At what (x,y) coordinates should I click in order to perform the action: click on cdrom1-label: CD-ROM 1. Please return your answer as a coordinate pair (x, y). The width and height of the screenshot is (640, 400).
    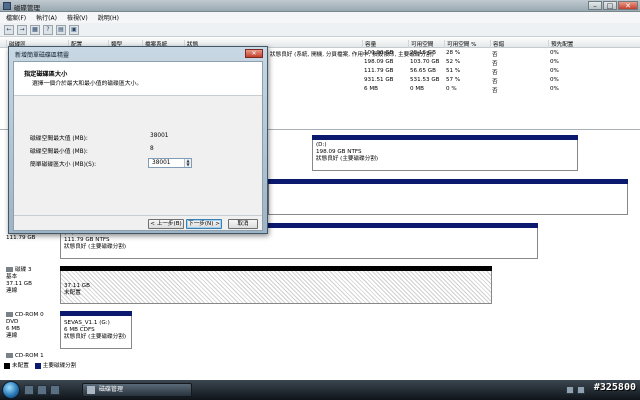
    Looking at the image, I should click on (25, 356).